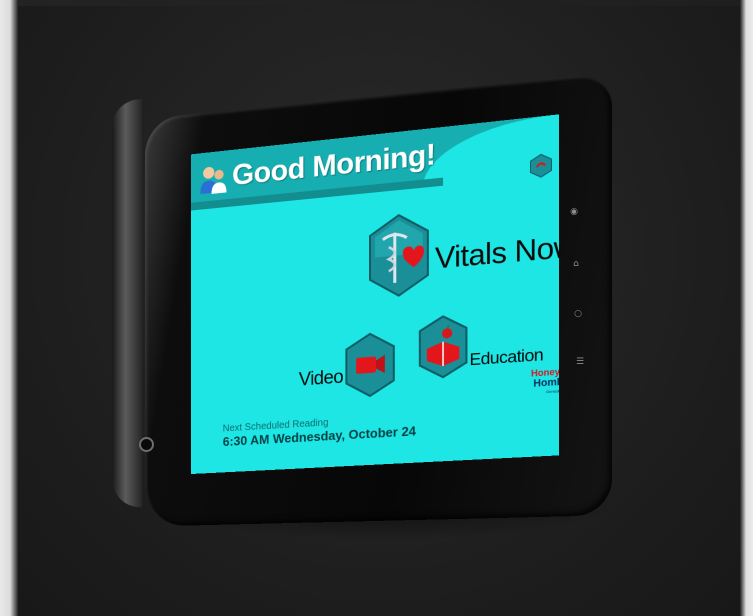  I want to click on power-button-icon: ○, so click(578, 314).